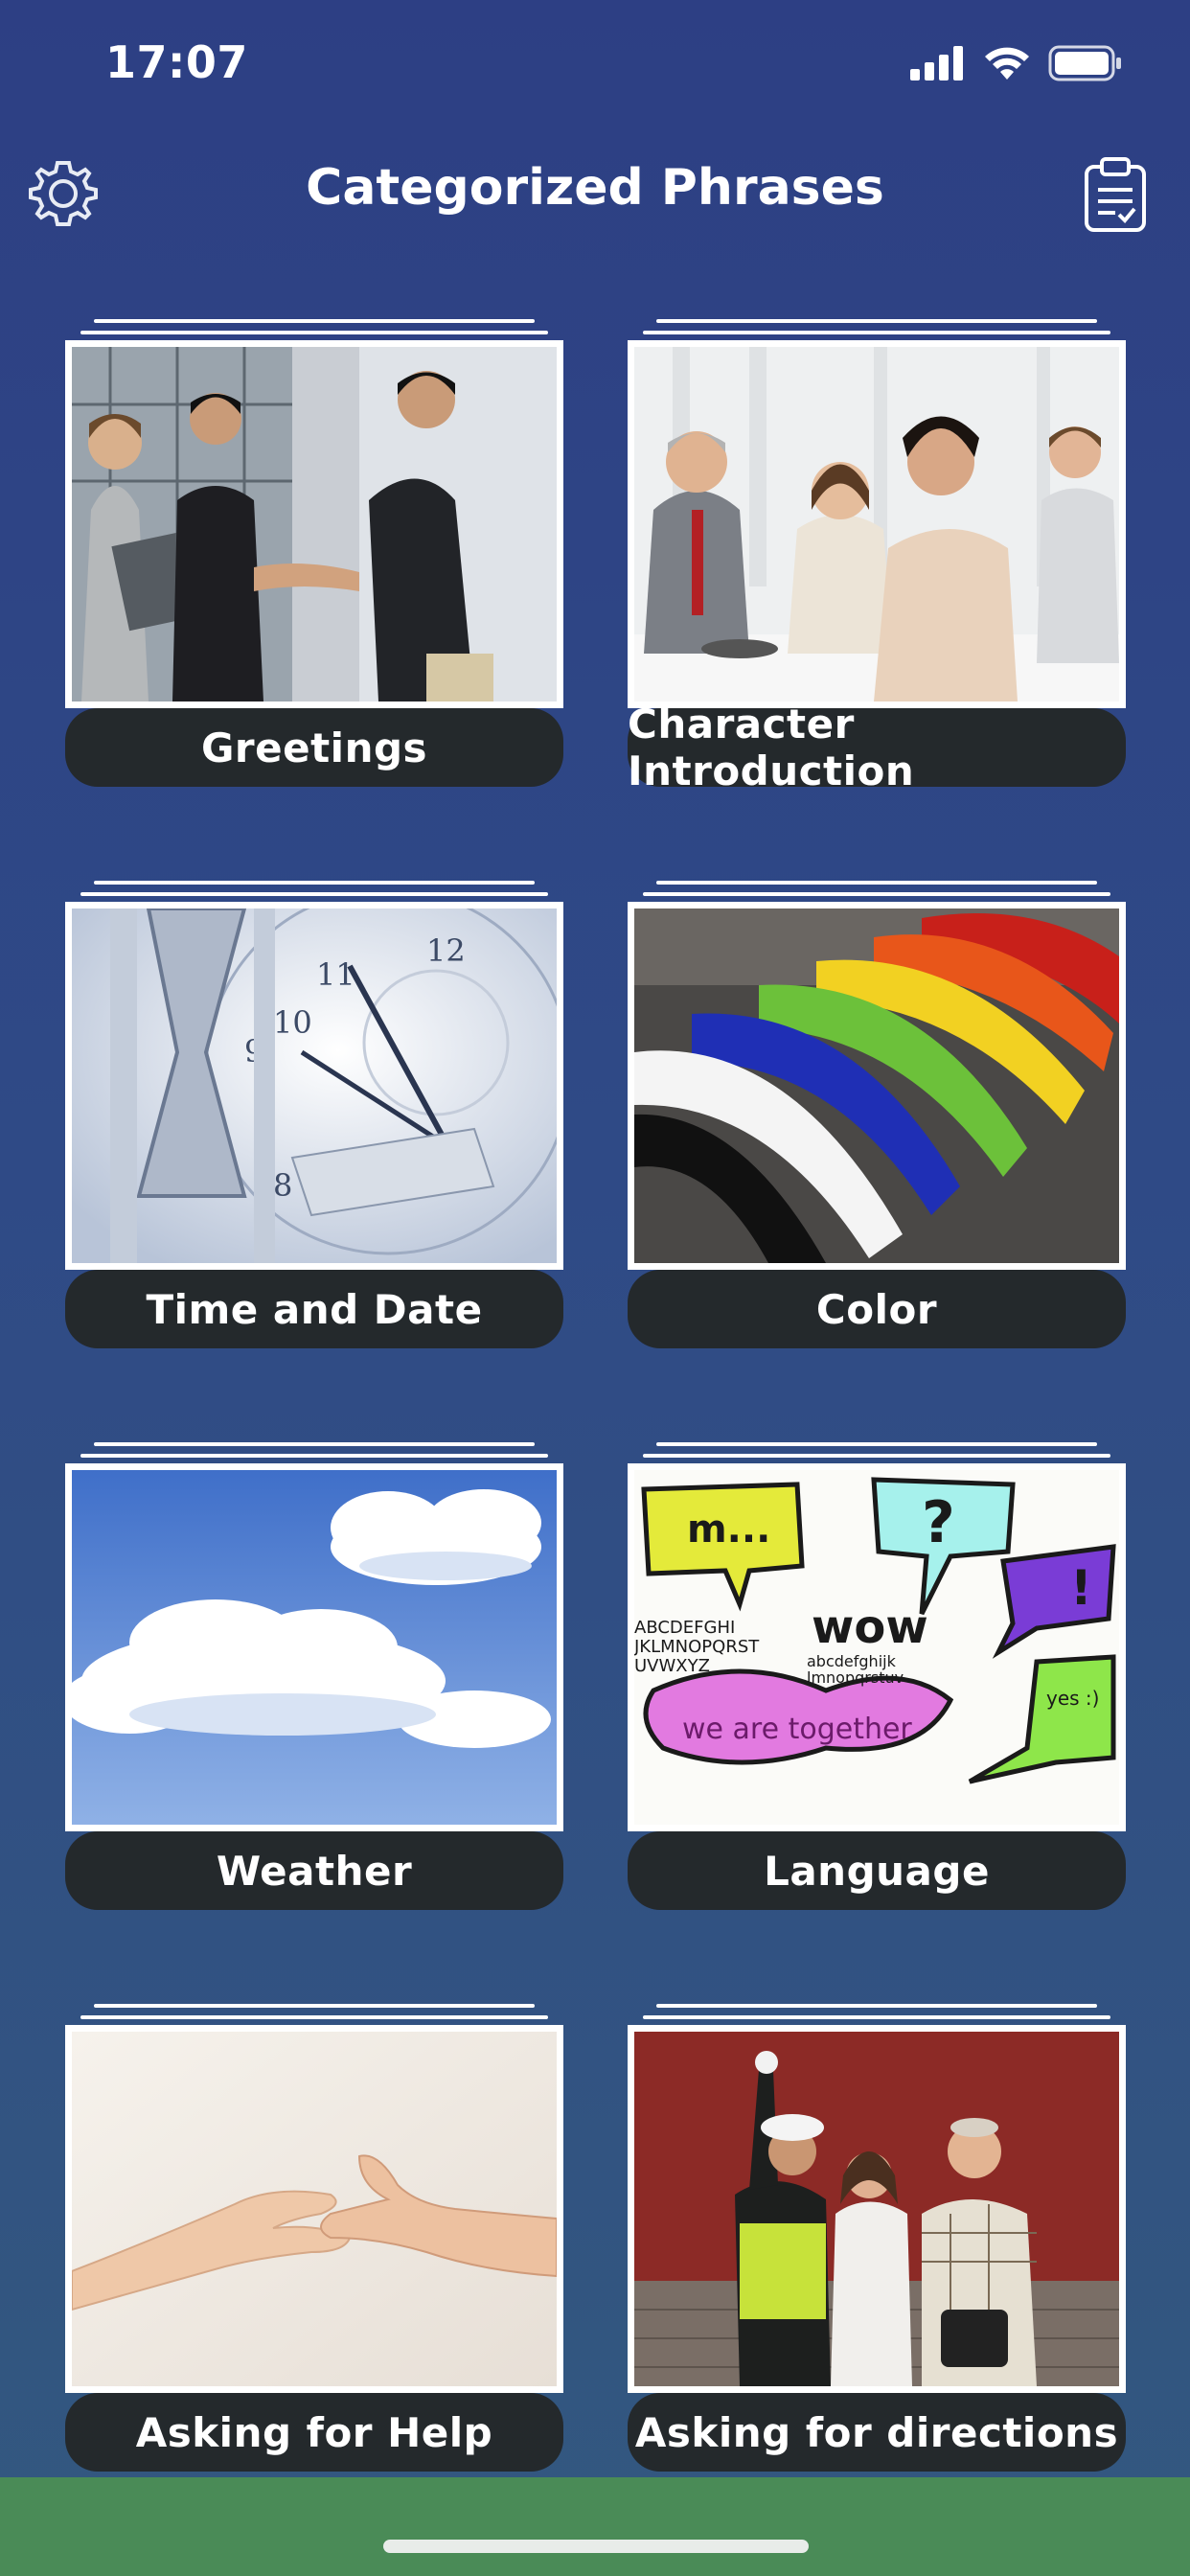 The image size is (1190, 2576). What do you see at coordinates (595, 63) in the screenshot?
I see `status-bar: 17:07` at bounding box center [595, 63].